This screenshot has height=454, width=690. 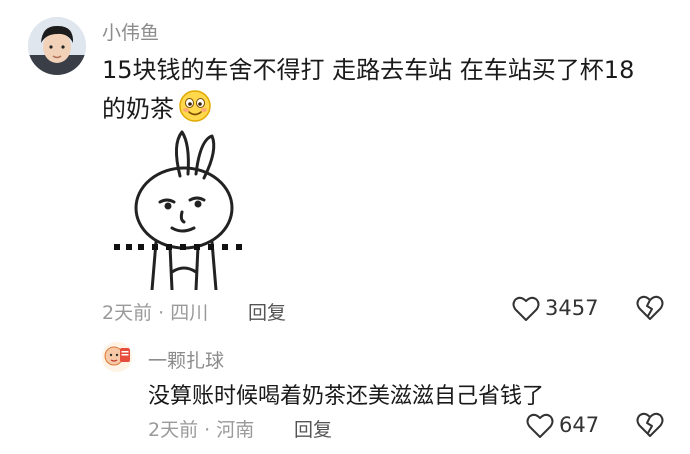 What do you see at coordinates (572, 308) in the screenshot?
I see `comment-like-count: 3457` at bounding box center [572, 308].